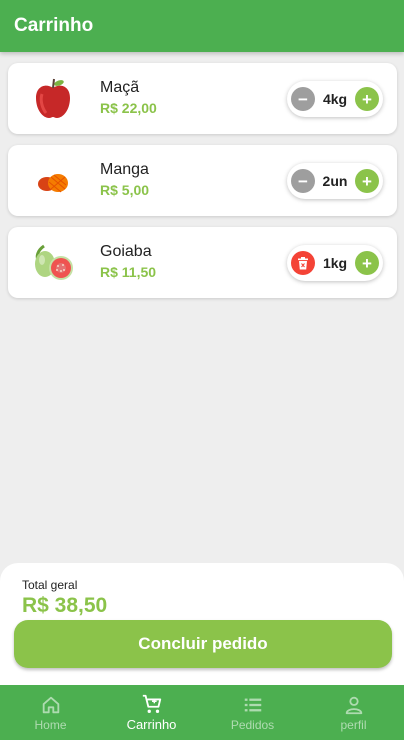  I want to click on delete-button, so click(303, 263).